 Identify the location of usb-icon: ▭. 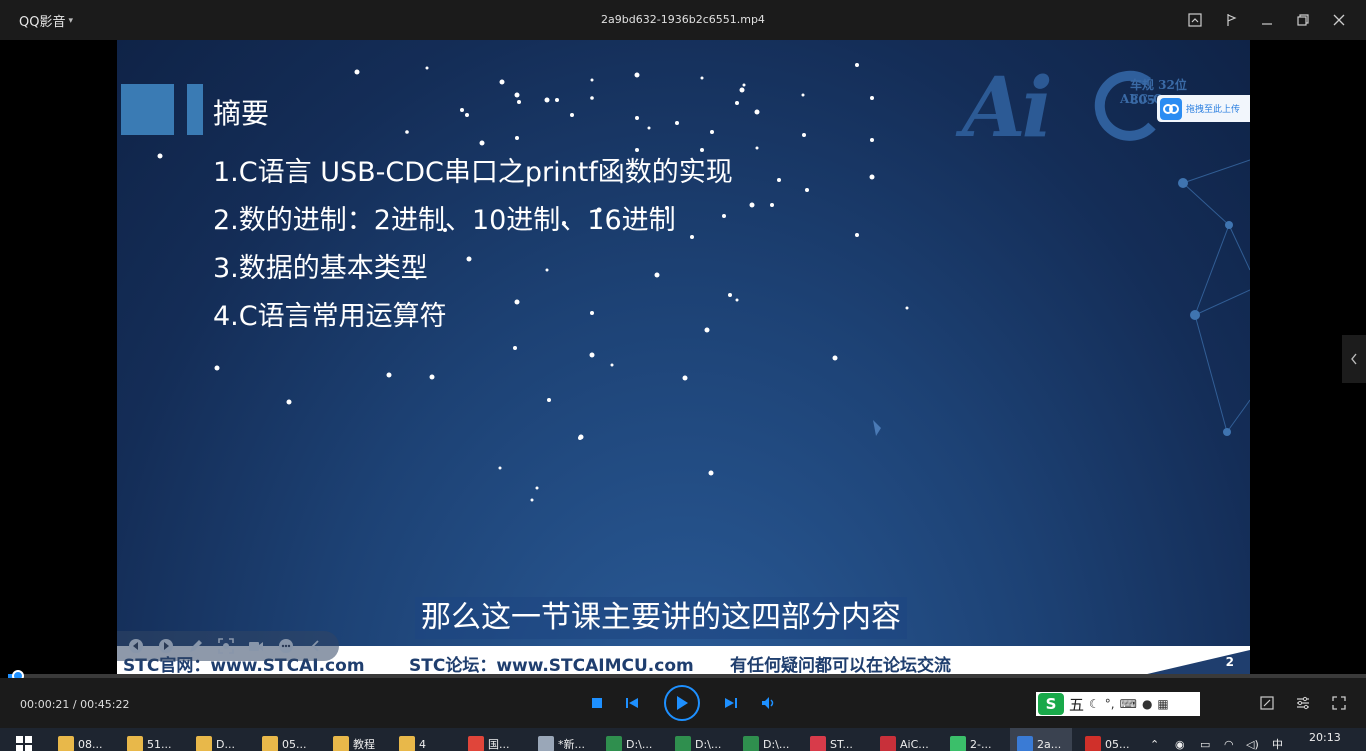
(1205, 742).